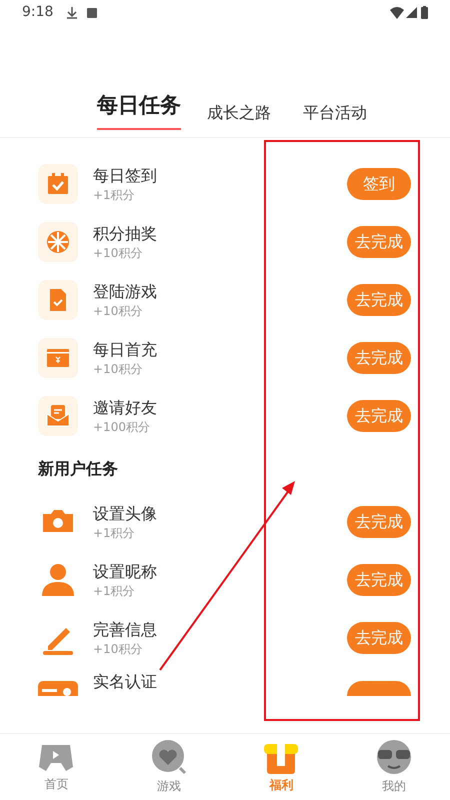 This screenshot has width=450, height=800. Describe the element at coordinates (72, 12) in the screenshot. I see `download-icon` at that location.